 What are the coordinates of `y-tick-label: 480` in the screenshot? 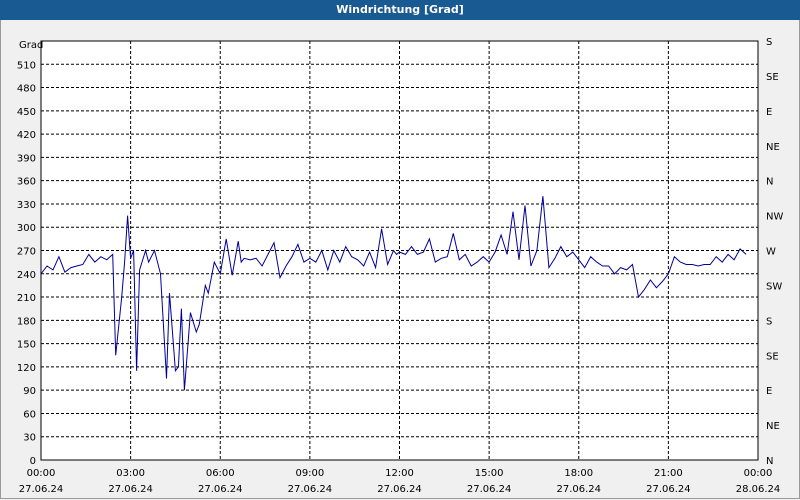 It's located at (26, 89).